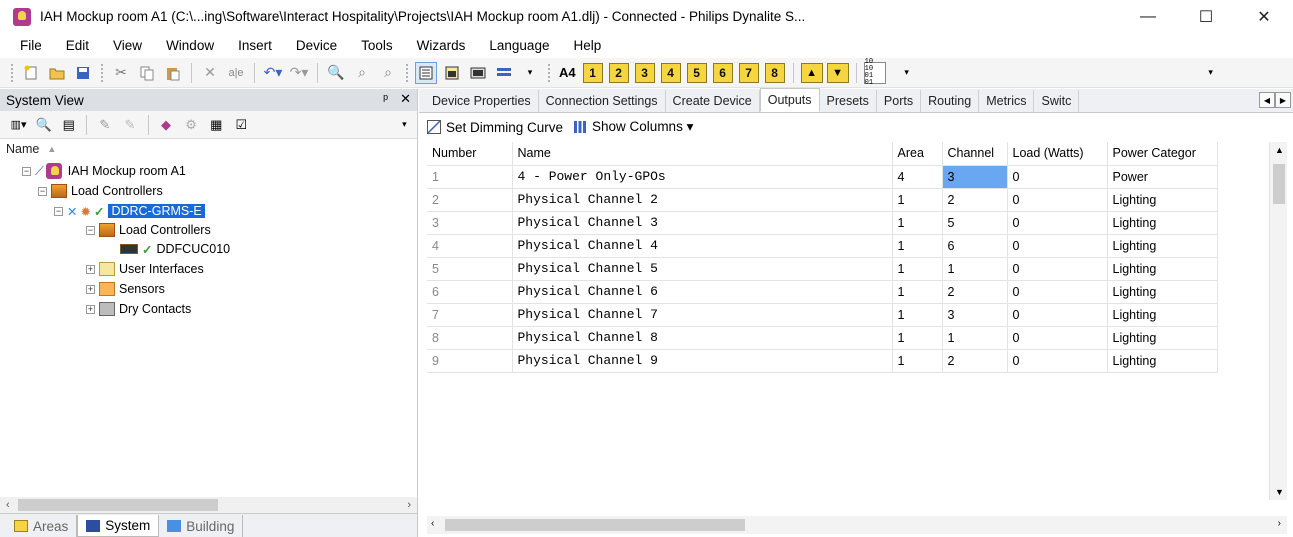  Describe the element at coordinates (138, 309) in the screenshot. I see `tree-node-dry-contacts: + Dry Contacts` at that location.